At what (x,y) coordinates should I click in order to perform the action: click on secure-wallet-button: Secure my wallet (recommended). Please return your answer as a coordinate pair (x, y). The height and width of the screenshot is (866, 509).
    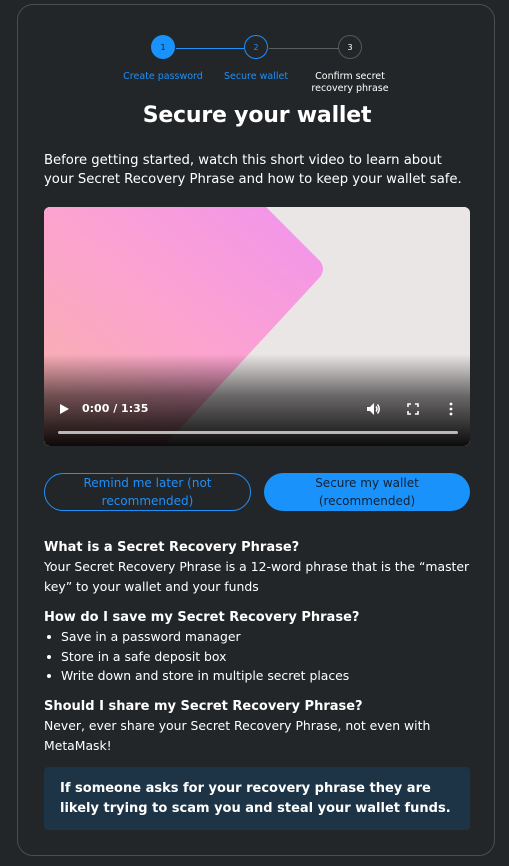
    Looking at the image, I should click on (367, 492).